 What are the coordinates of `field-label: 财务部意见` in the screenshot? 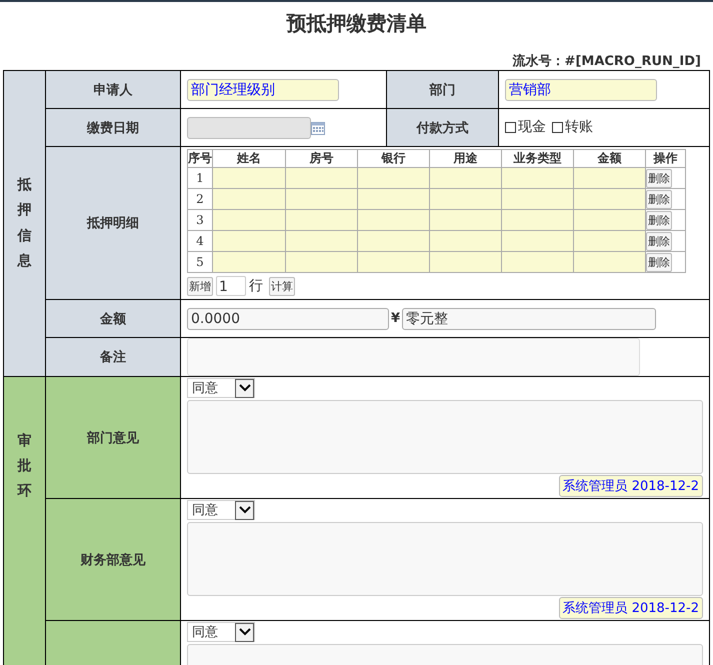 It's located at (113, 559).